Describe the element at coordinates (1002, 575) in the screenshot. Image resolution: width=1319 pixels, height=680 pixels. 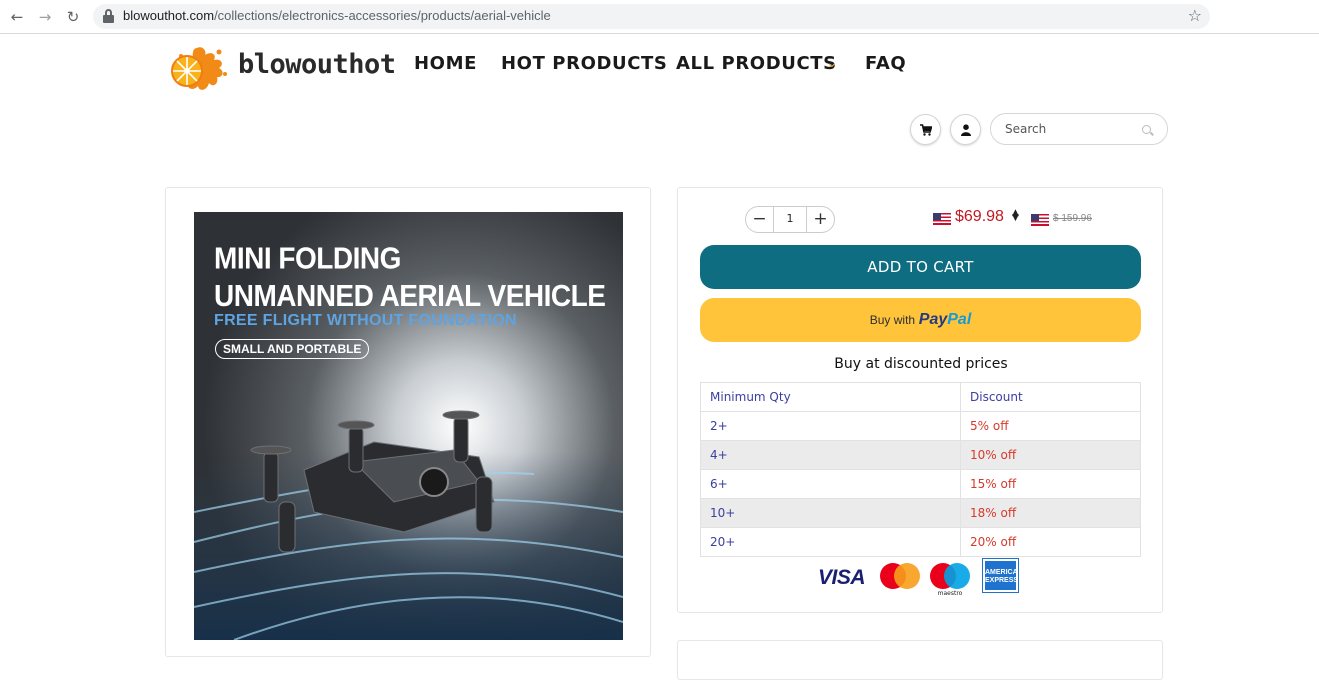
I see `amex-logo: AMERICAN EXPRESS` at that location.